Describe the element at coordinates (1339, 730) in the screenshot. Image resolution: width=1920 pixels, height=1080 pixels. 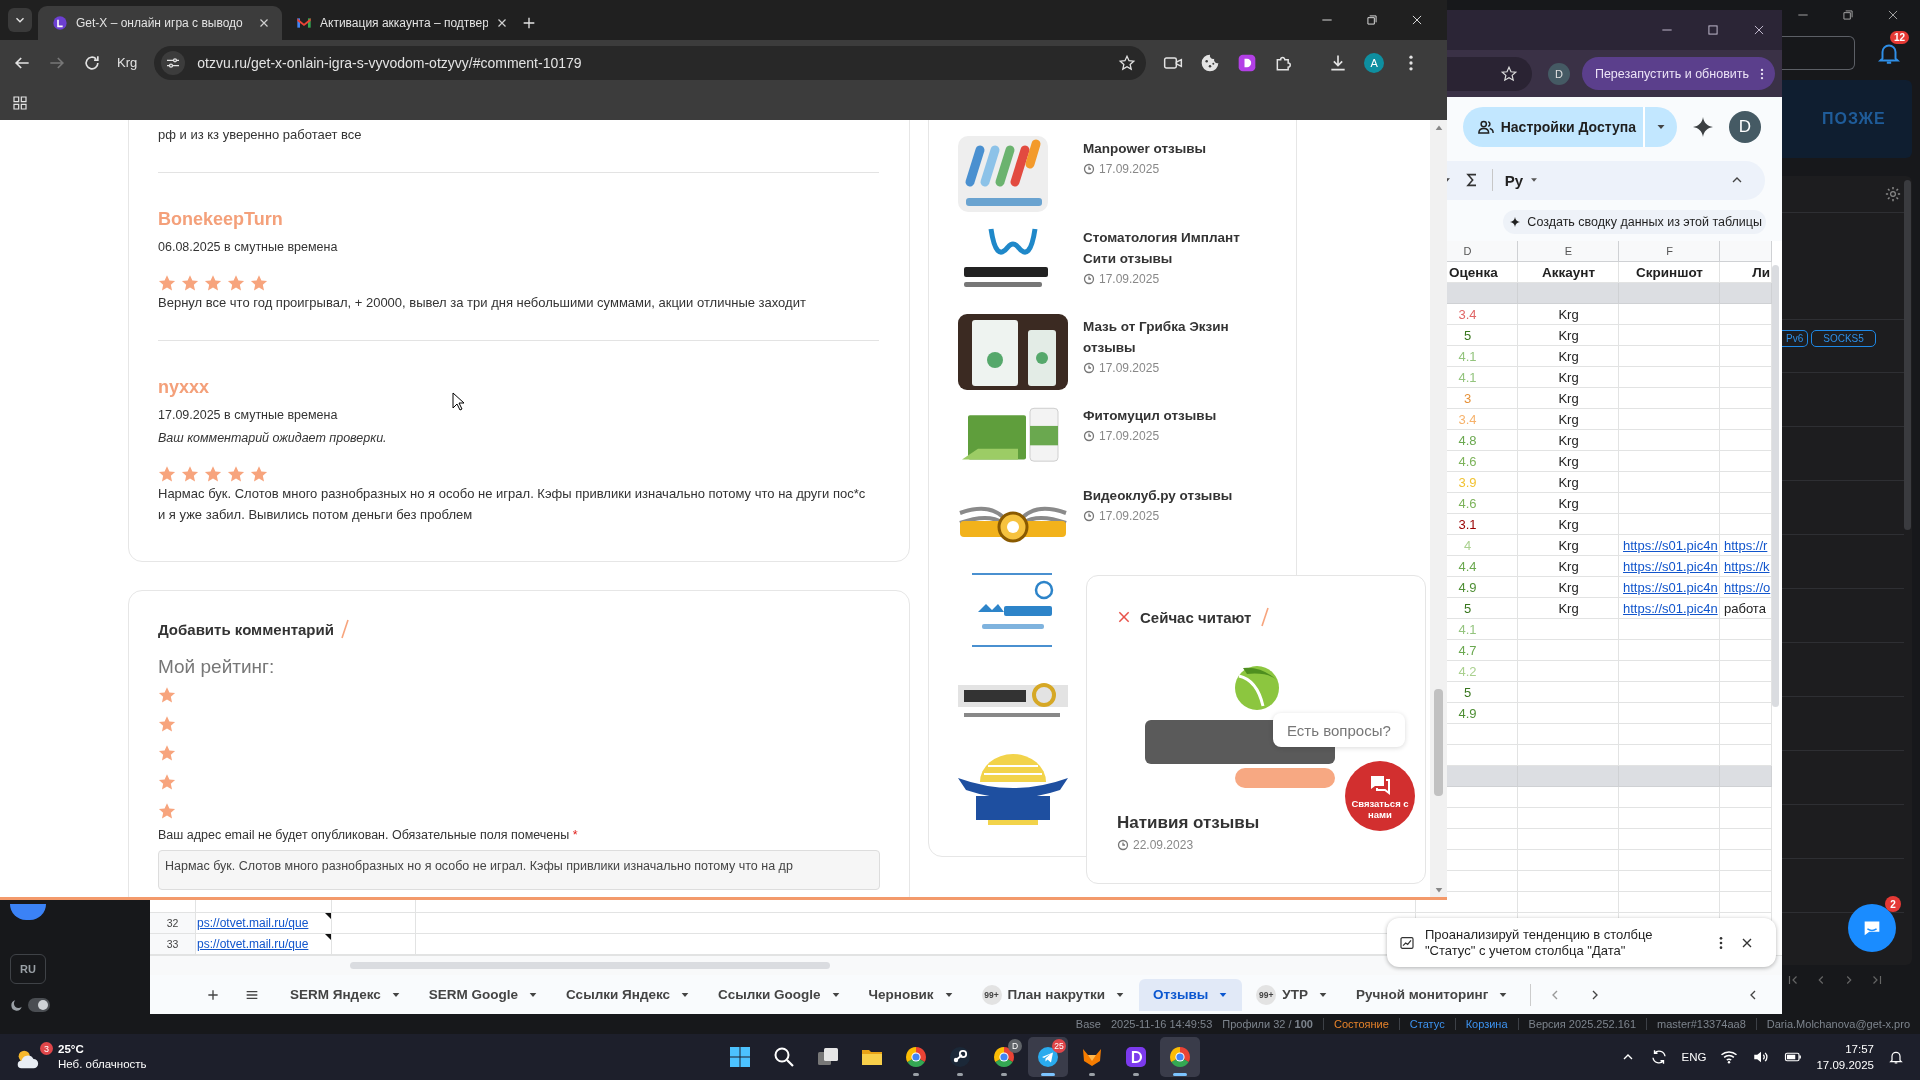
I see `chat-prompt: Есть вопросы?` at that location.